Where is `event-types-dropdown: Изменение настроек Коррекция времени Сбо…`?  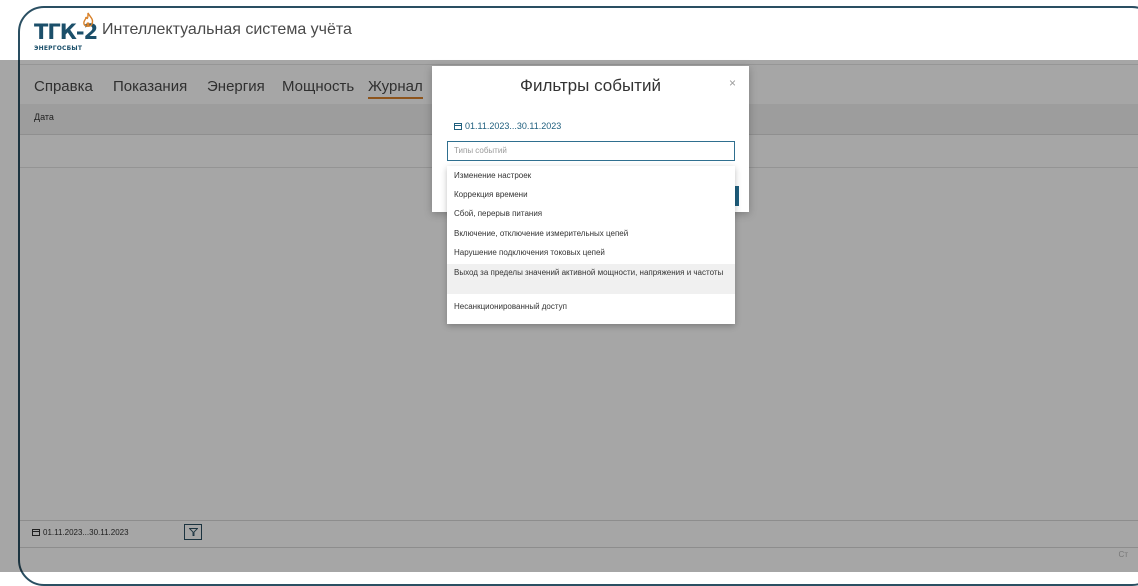
event-types-dropdown: Изменение настроек Коррекция времени Сбо… is located at coordinates (591, 245).